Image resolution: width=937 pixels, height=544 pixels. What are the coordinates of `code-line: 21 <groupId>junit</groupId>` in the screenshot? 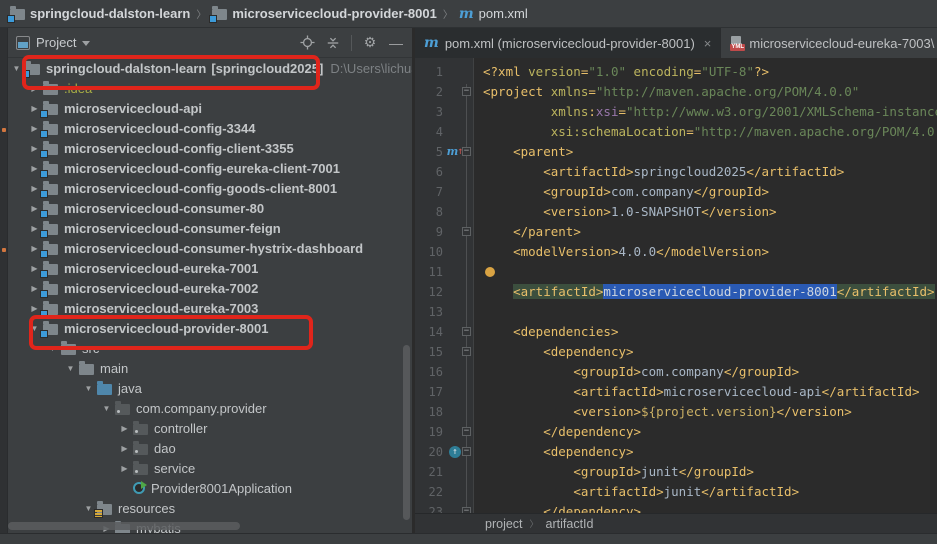 It's located at (676, 472).